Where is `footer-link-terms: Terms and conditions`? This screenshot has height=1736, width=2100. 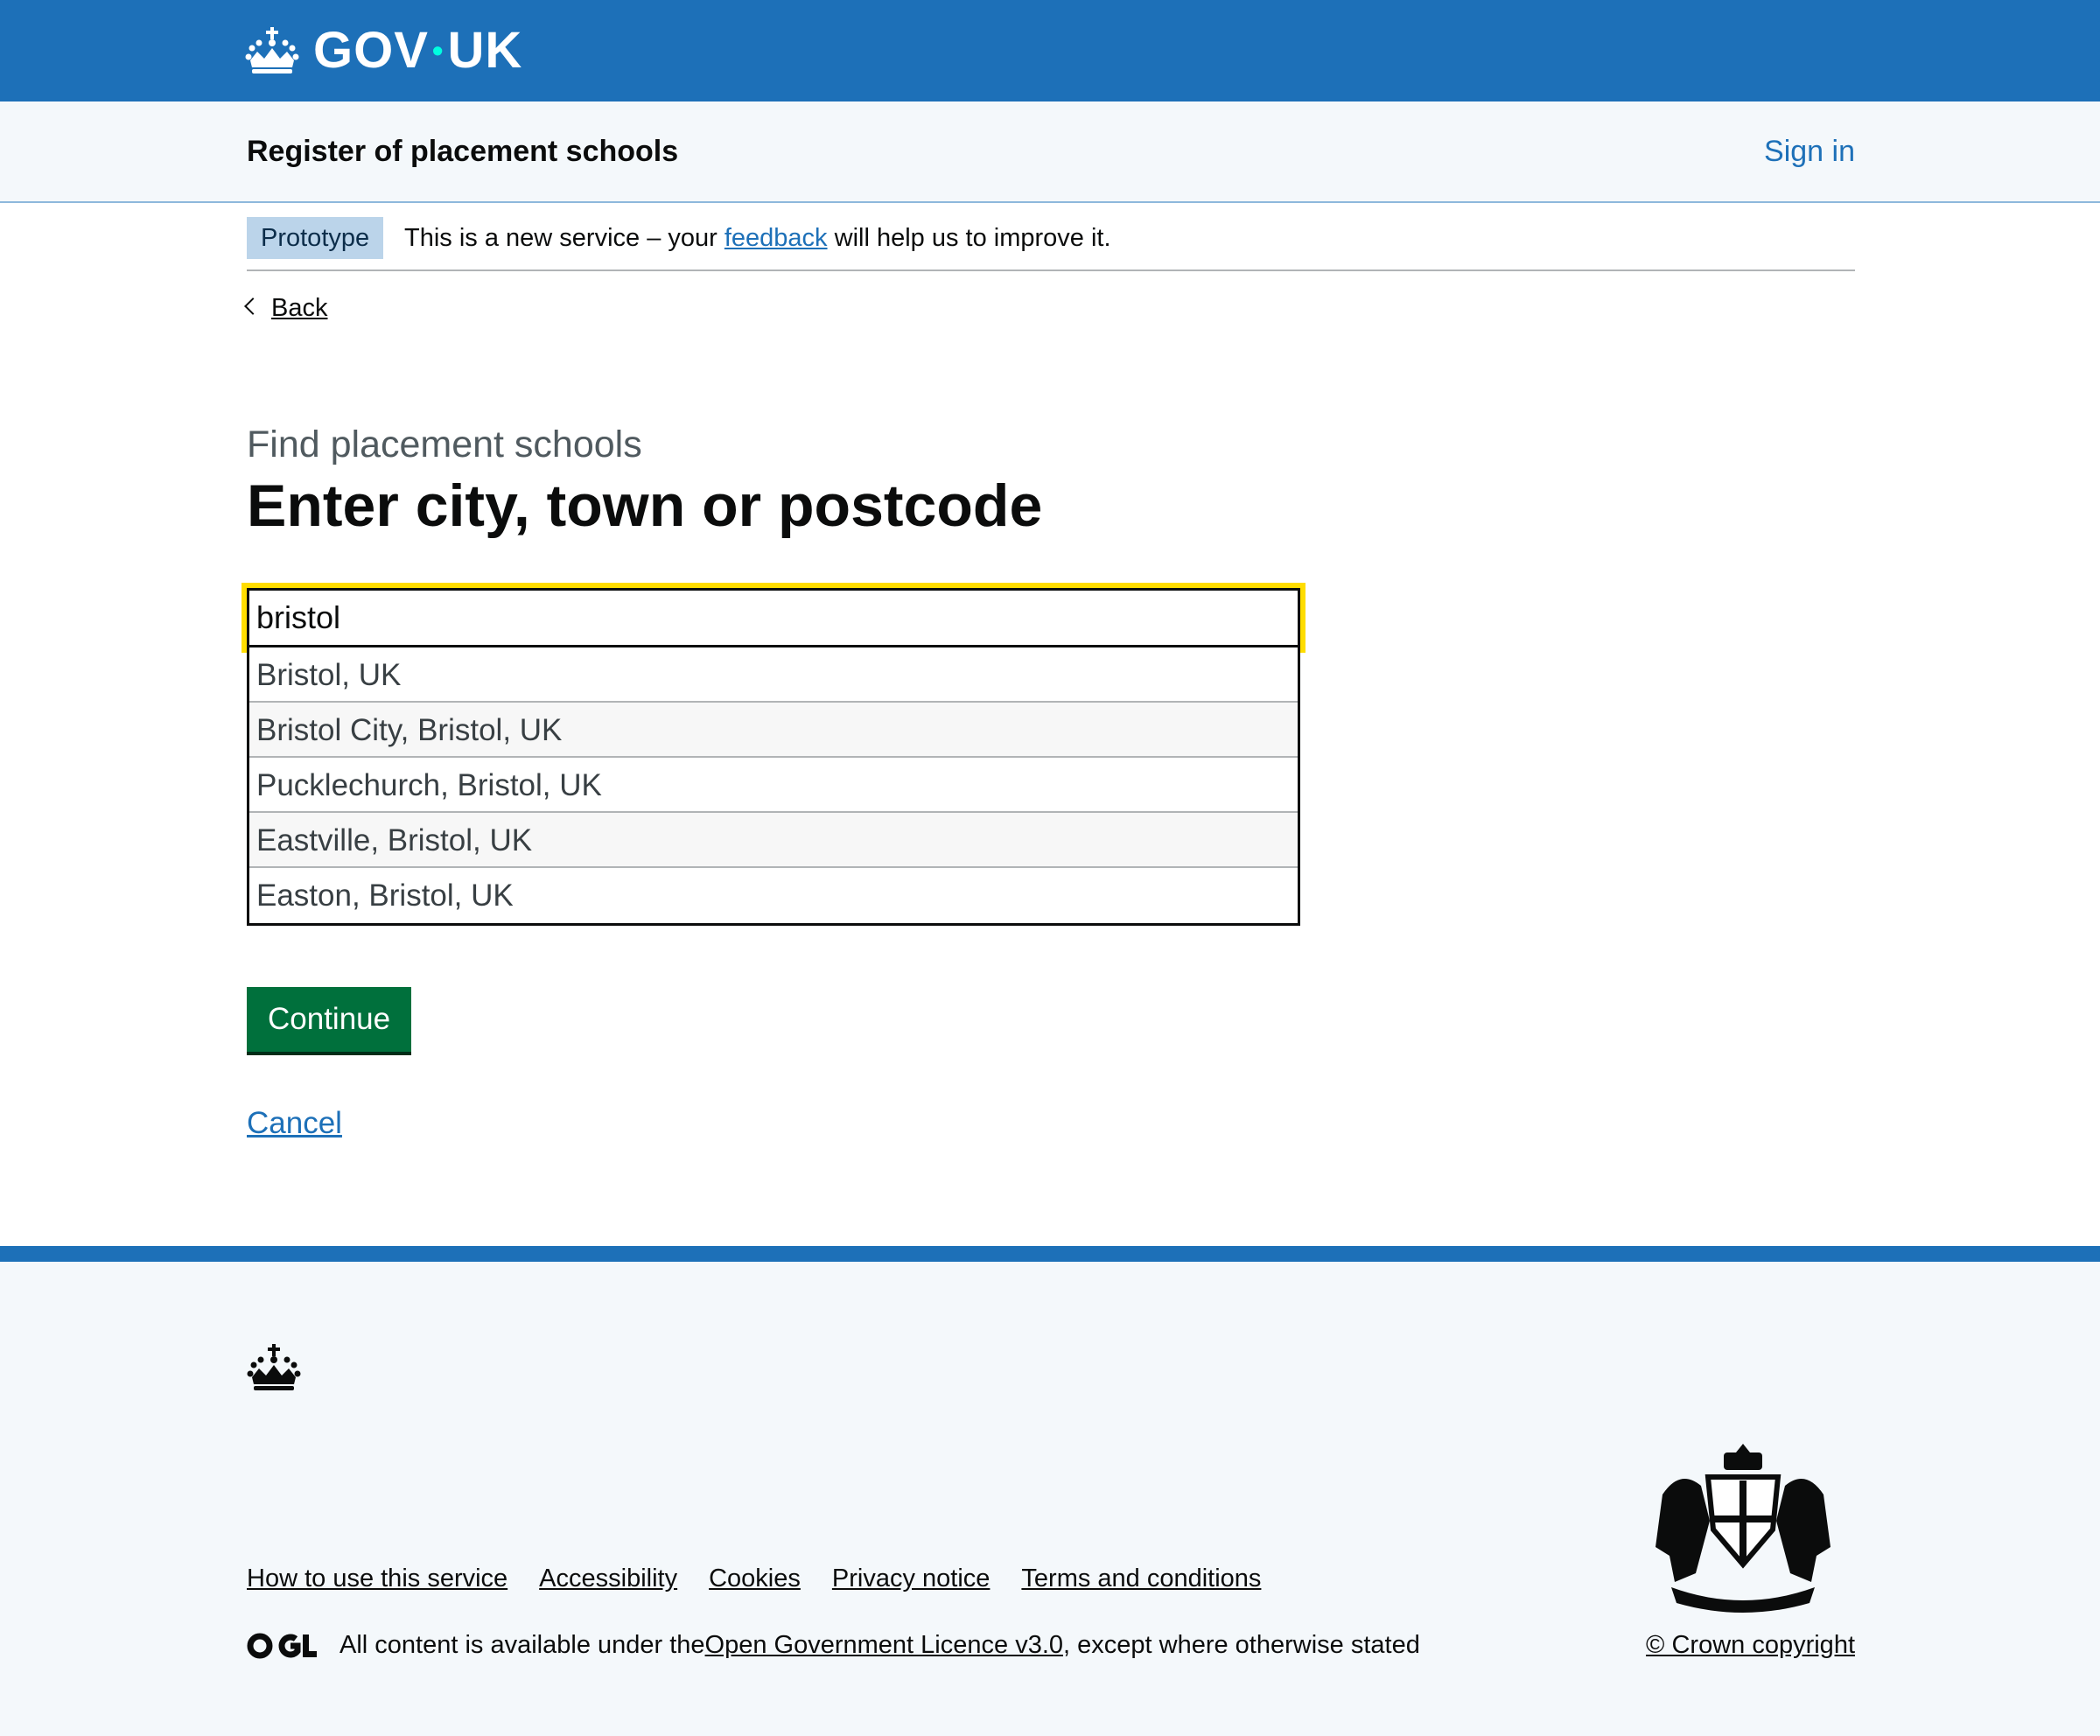 footer-link-terms: Terms and conditions is located at coordinates (1141, 1578).